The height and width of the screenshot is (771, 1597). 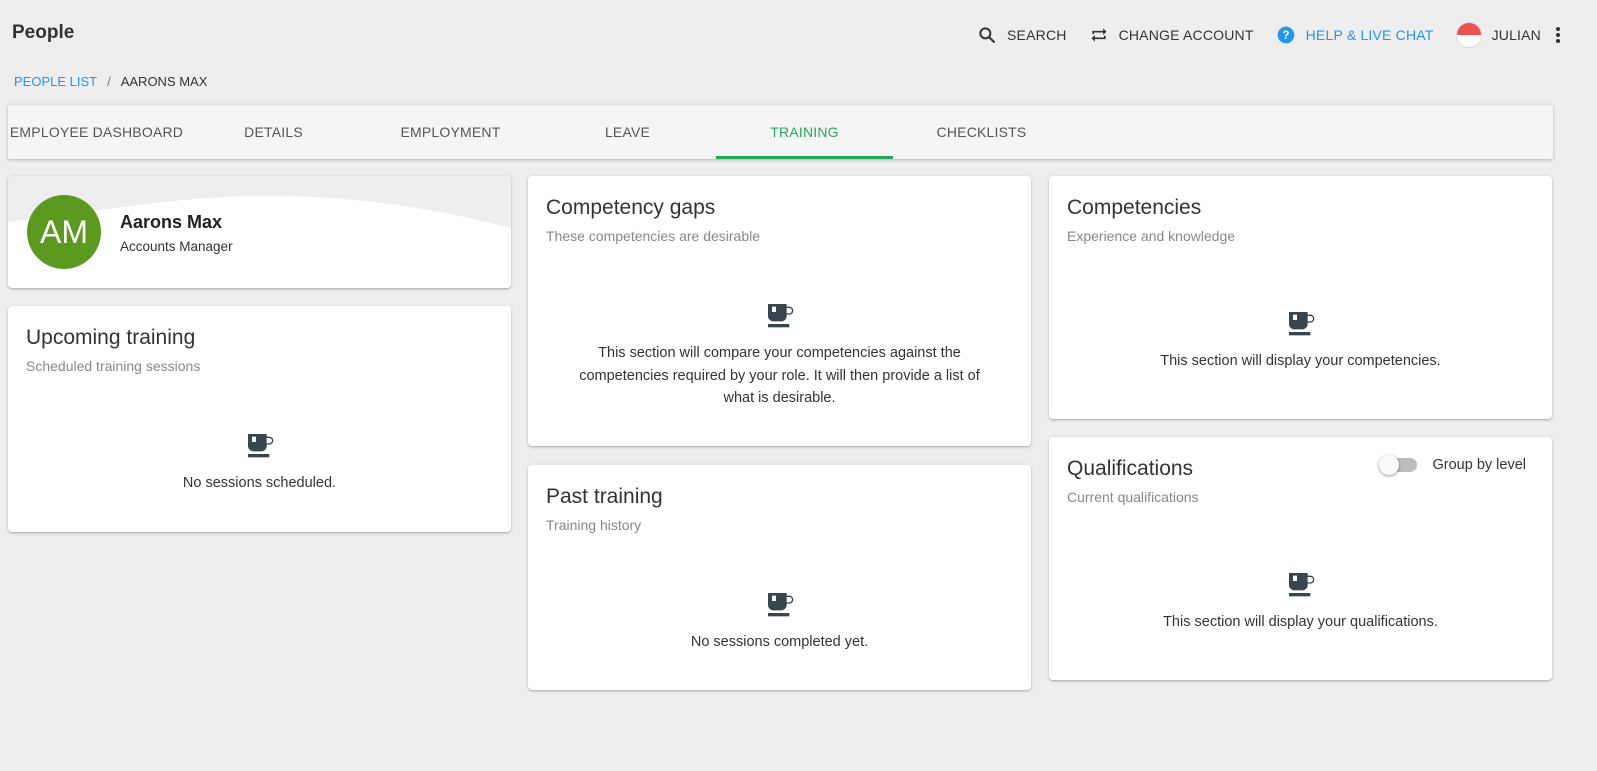 What do you see at coordinates (259, 462) in the screenshot?
I see `empty-state: No sessions scheduled.` at bounding box center [259, 462].